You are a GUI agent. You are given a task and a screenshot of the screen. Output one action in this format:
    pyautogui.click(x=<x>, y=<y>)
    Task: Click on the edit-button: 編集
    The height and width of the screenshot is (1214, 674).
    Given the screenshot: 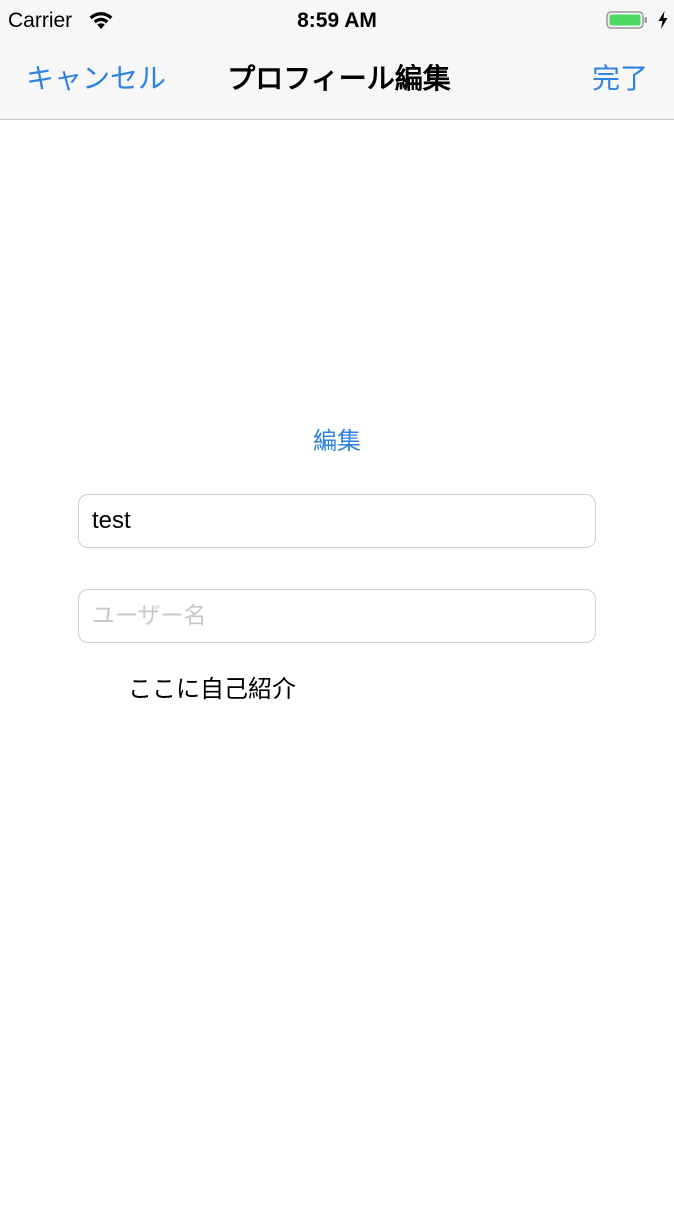 What is the action you would take?
    pyautogui.click(x=337, y=441)
    